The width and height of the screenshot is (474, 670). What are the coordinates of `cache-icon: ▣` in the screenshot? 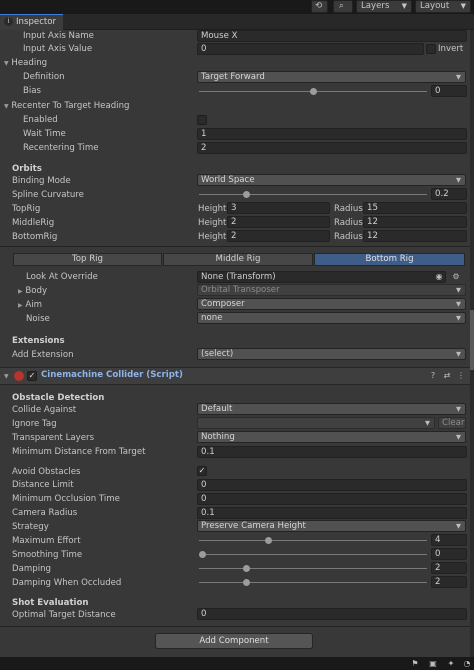 It's located at (433, 664).